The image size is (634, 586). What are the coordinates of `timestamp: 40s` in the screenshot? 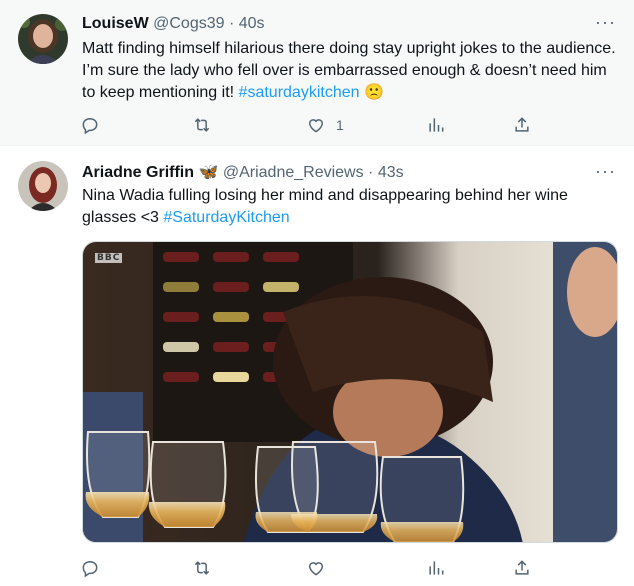 It's located at (252, 23).